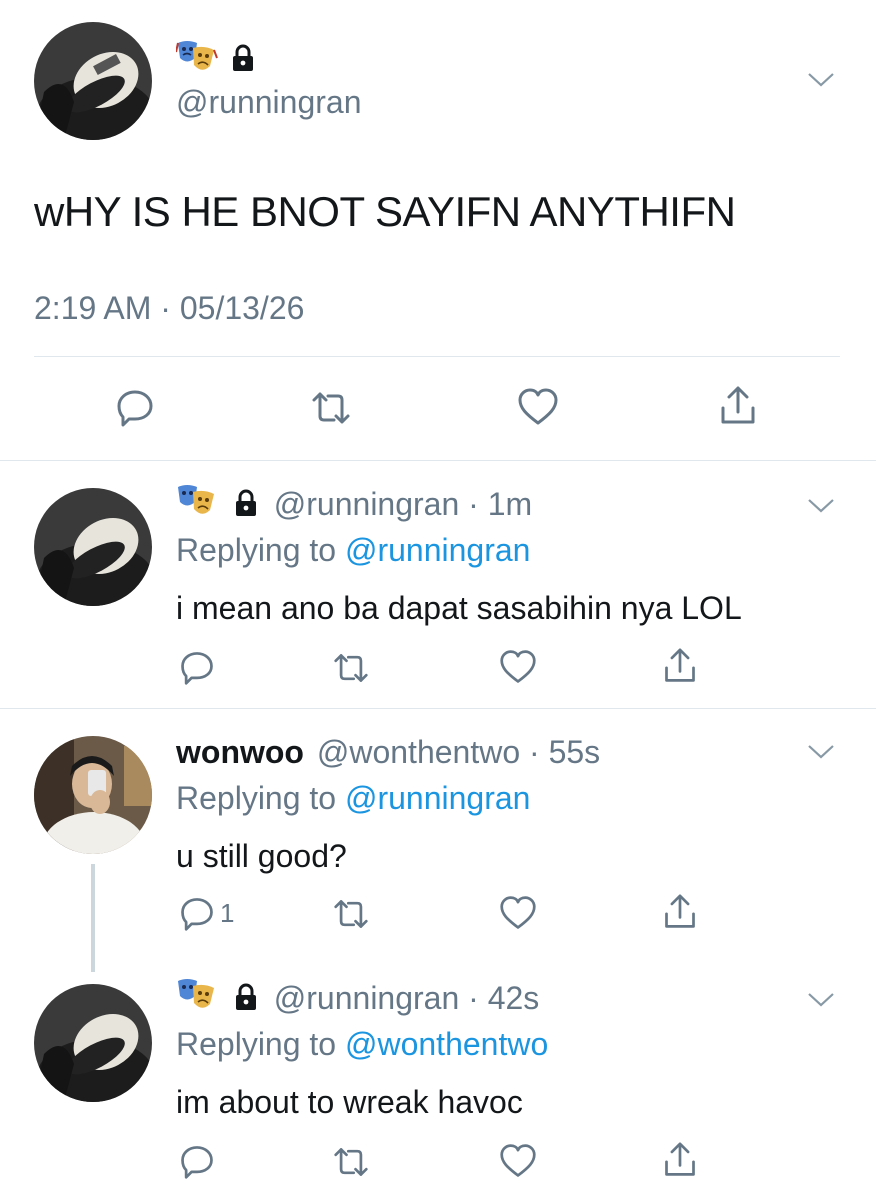 The width and height of the screenshot is (876, 1200). I want to click on replying-to: Replying to @wonthentwo, so click(362, 1044).